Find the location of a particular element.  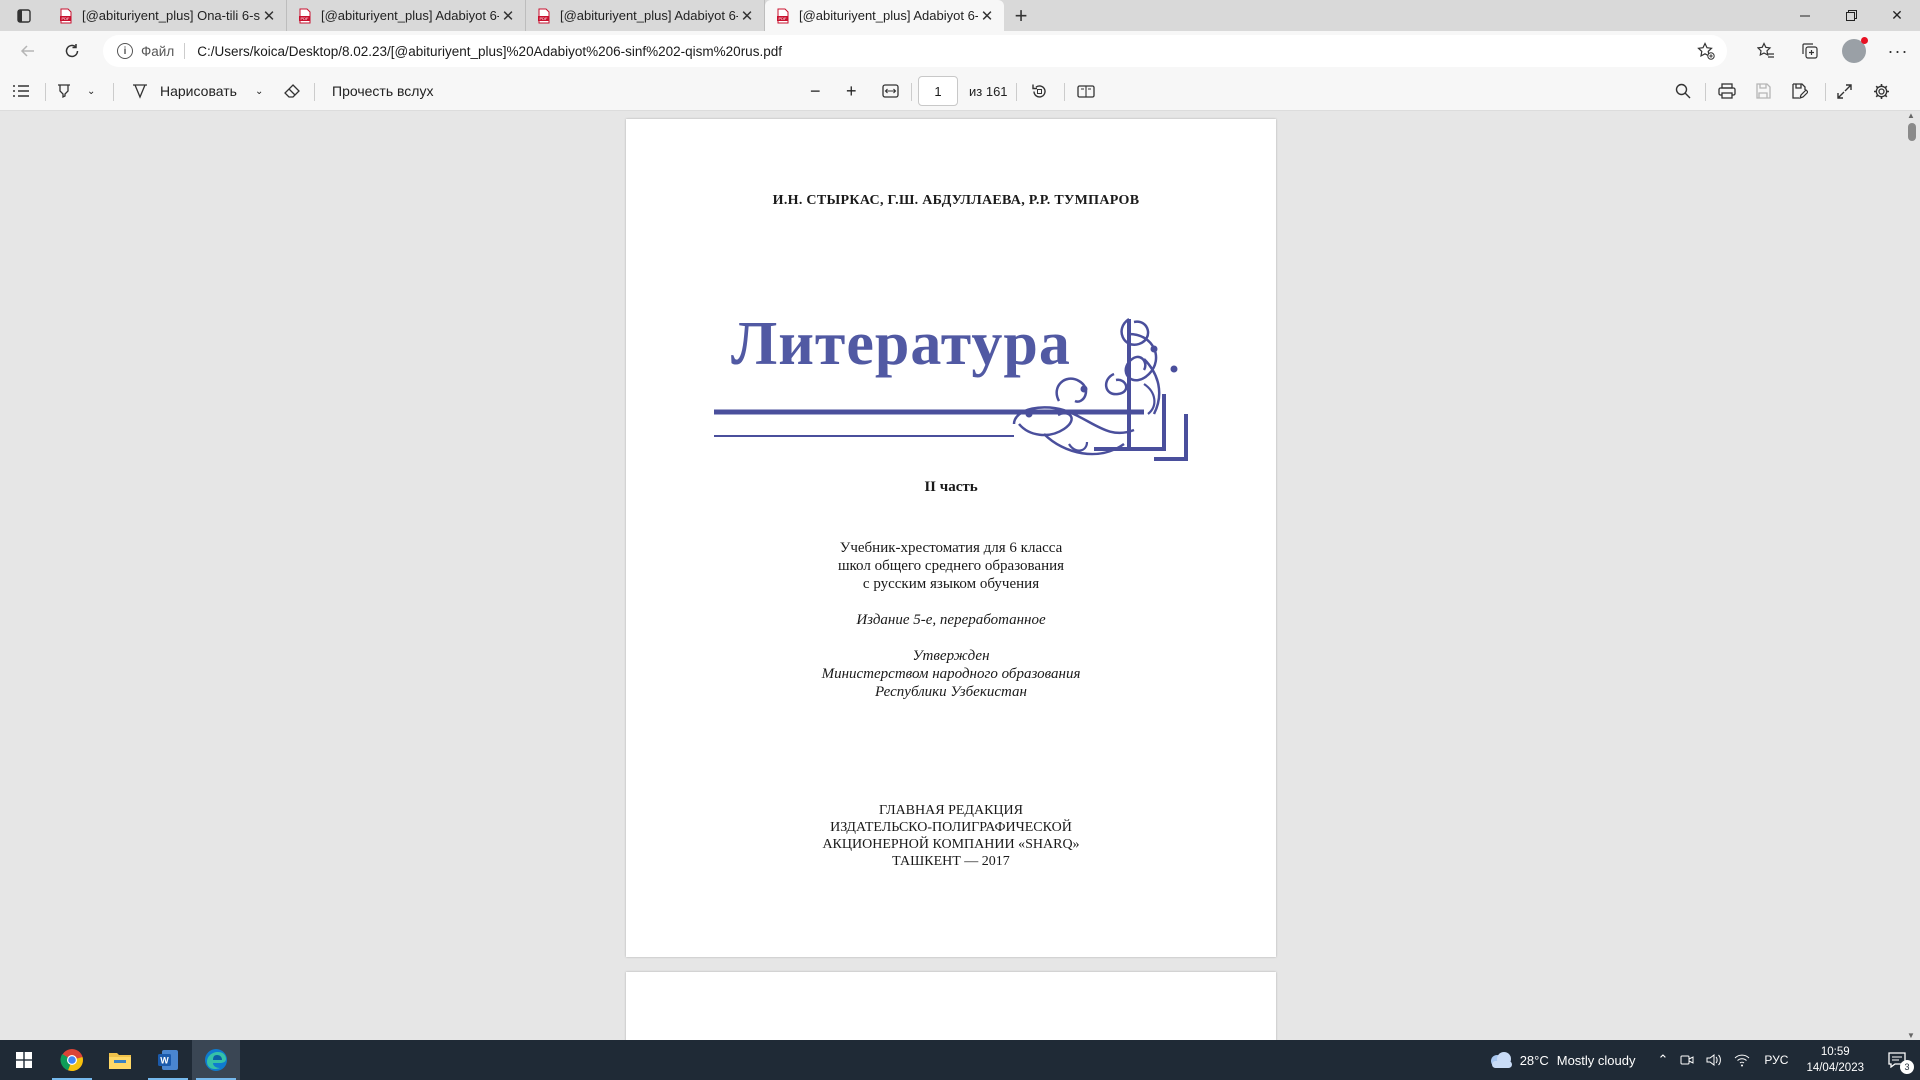

favorites-button is located at coordinates (1766, 51).